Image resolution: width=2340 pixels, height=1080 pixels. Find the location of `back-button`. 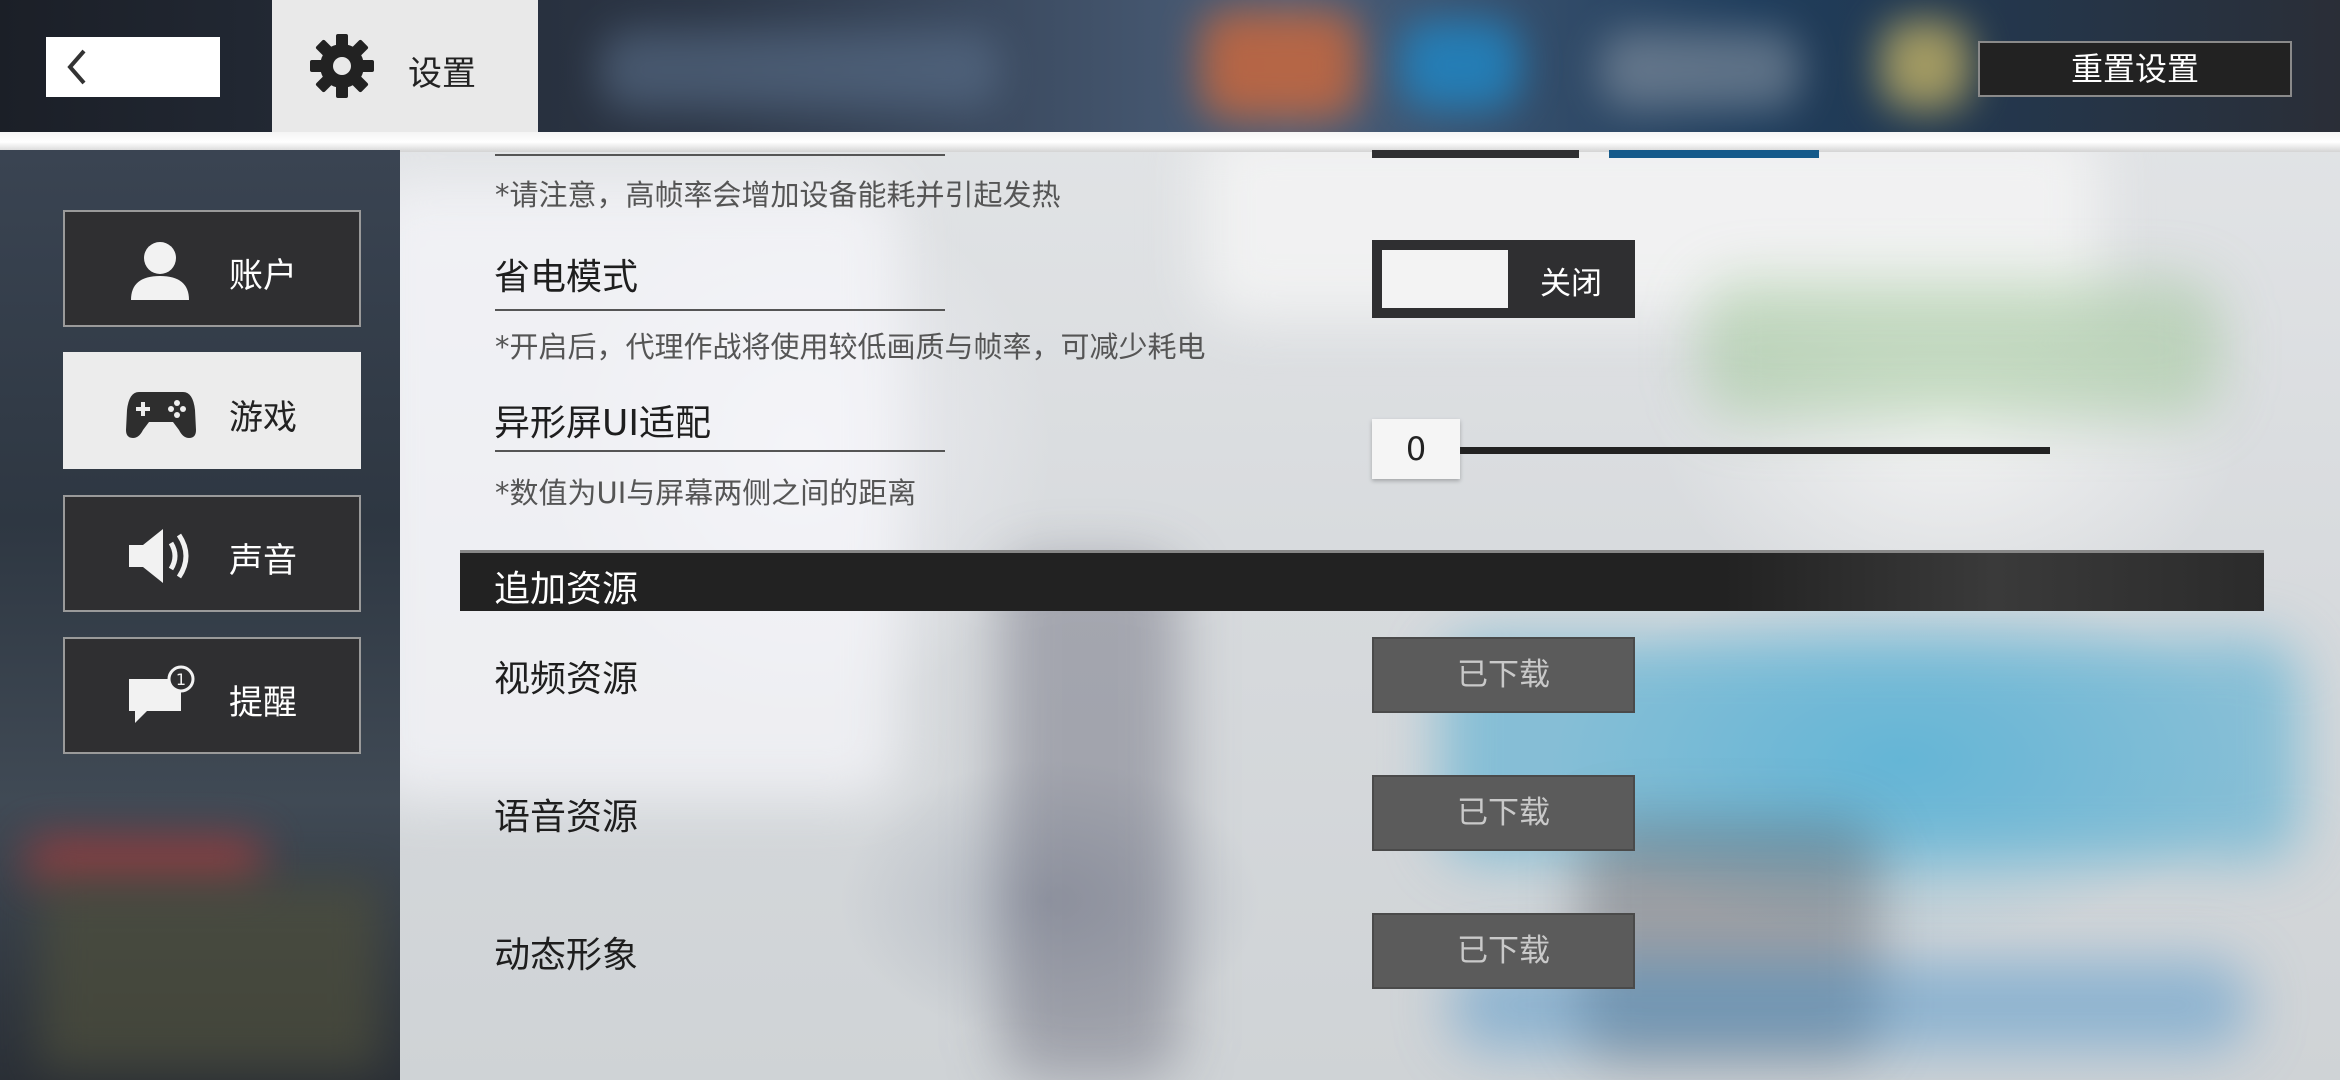

back-button is located at coordinates (133, 67).